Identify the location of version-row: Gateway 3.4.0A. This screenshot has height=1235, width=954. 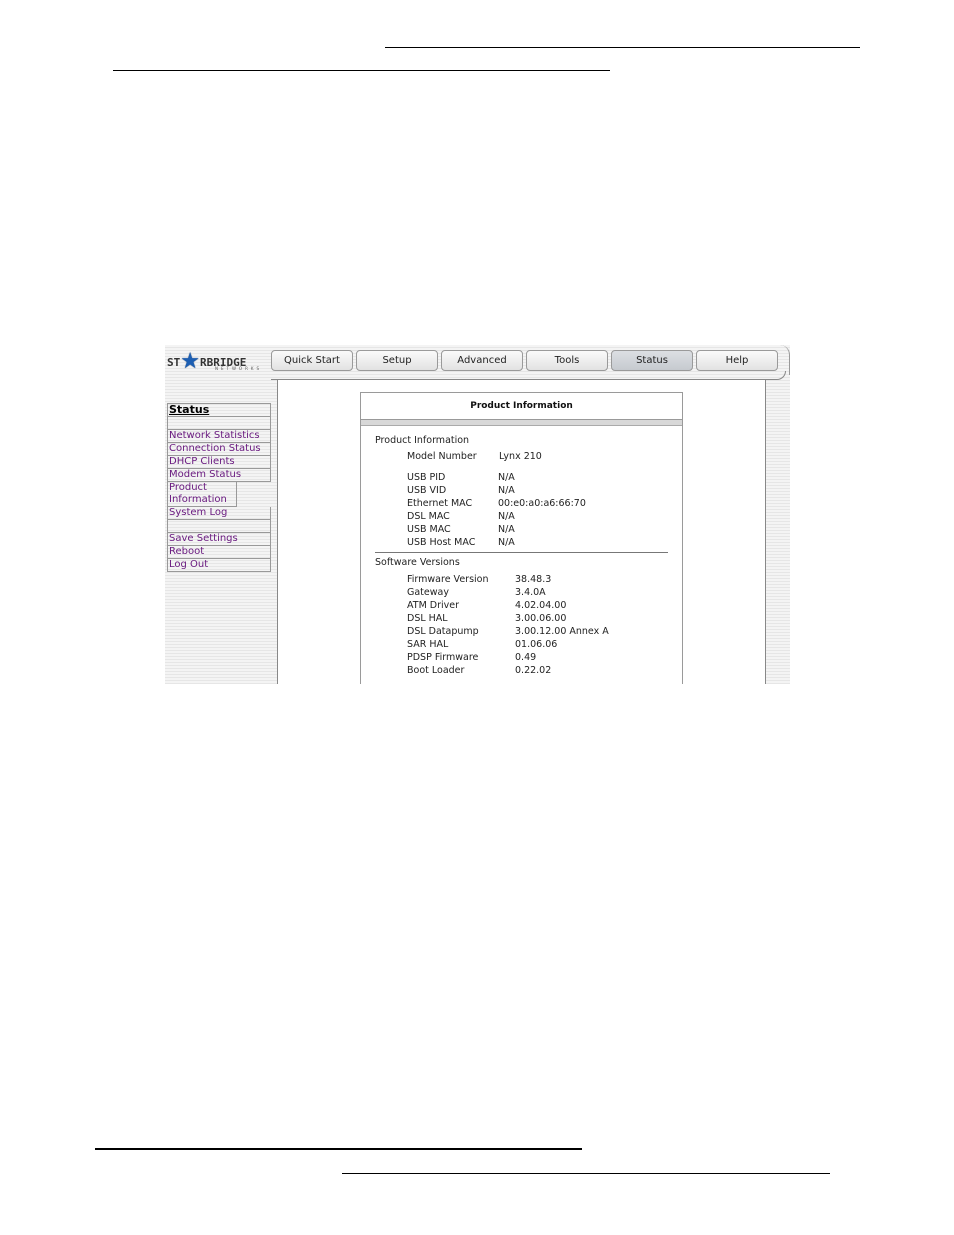
(521, 592).